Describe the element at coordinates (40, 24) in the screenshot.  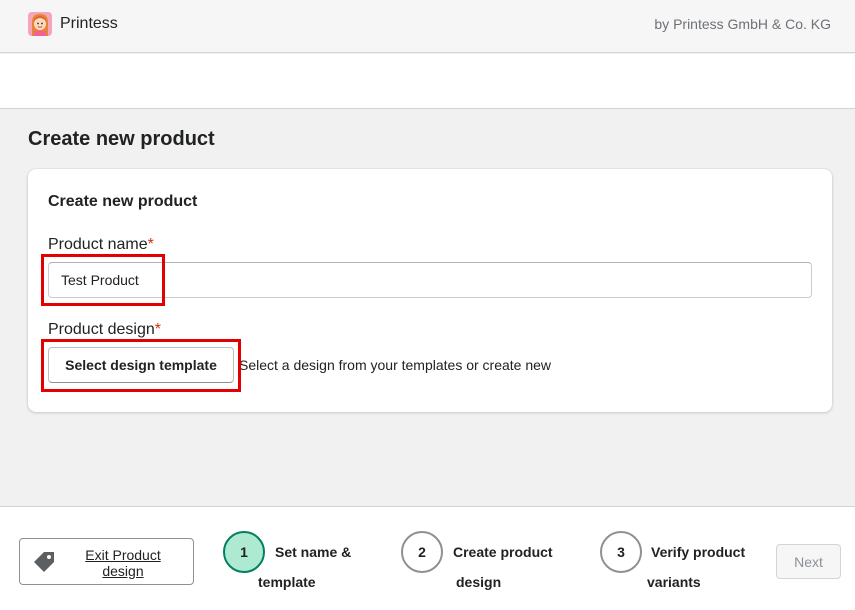
I see `printess-logo-icon` at that location.